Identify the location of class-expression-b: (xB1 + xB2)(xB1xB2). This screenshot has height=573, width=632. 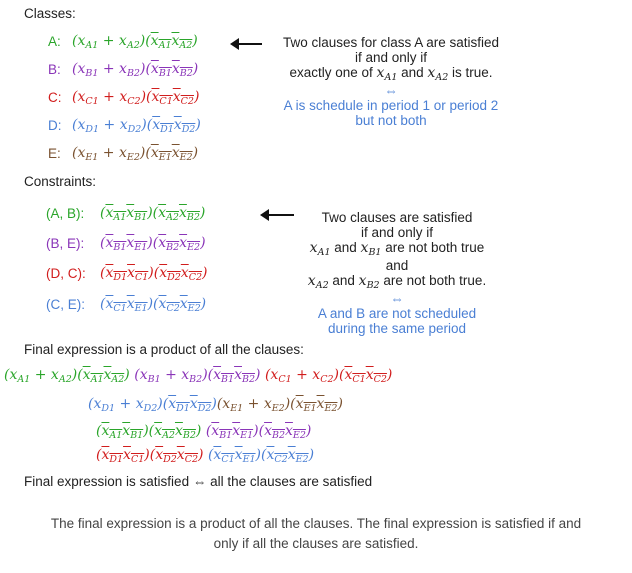
(135, 70).